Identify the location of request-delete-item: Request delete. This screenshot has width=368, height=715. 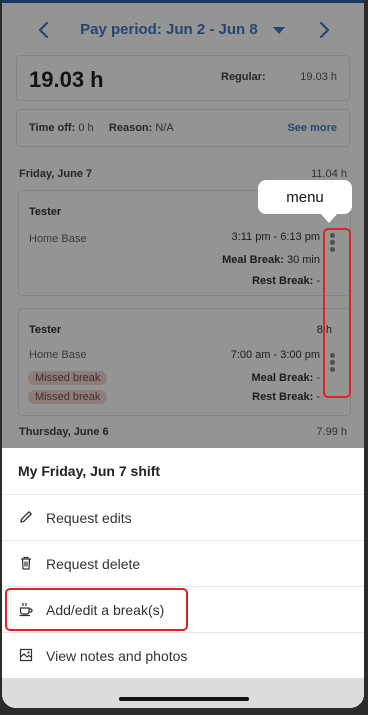
(183, 563).